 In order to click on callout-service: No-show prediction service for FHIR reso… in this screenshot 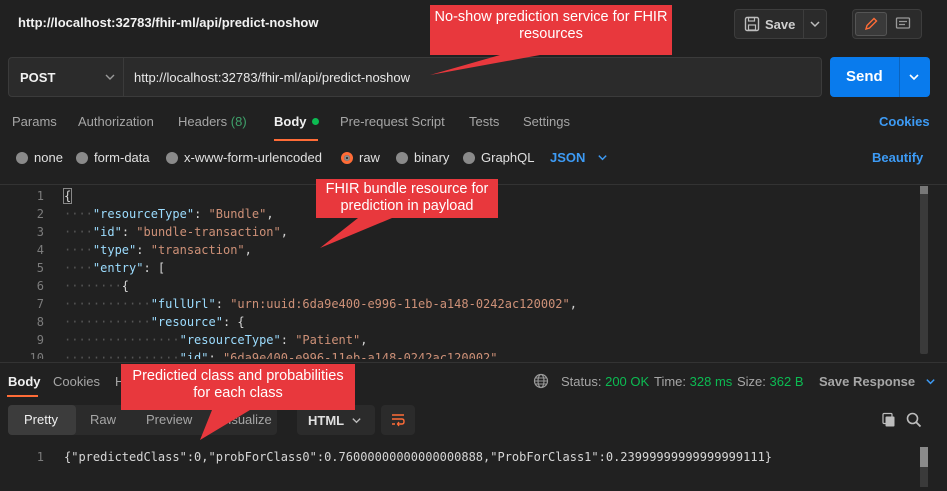, I will do `click(551, 30)`.